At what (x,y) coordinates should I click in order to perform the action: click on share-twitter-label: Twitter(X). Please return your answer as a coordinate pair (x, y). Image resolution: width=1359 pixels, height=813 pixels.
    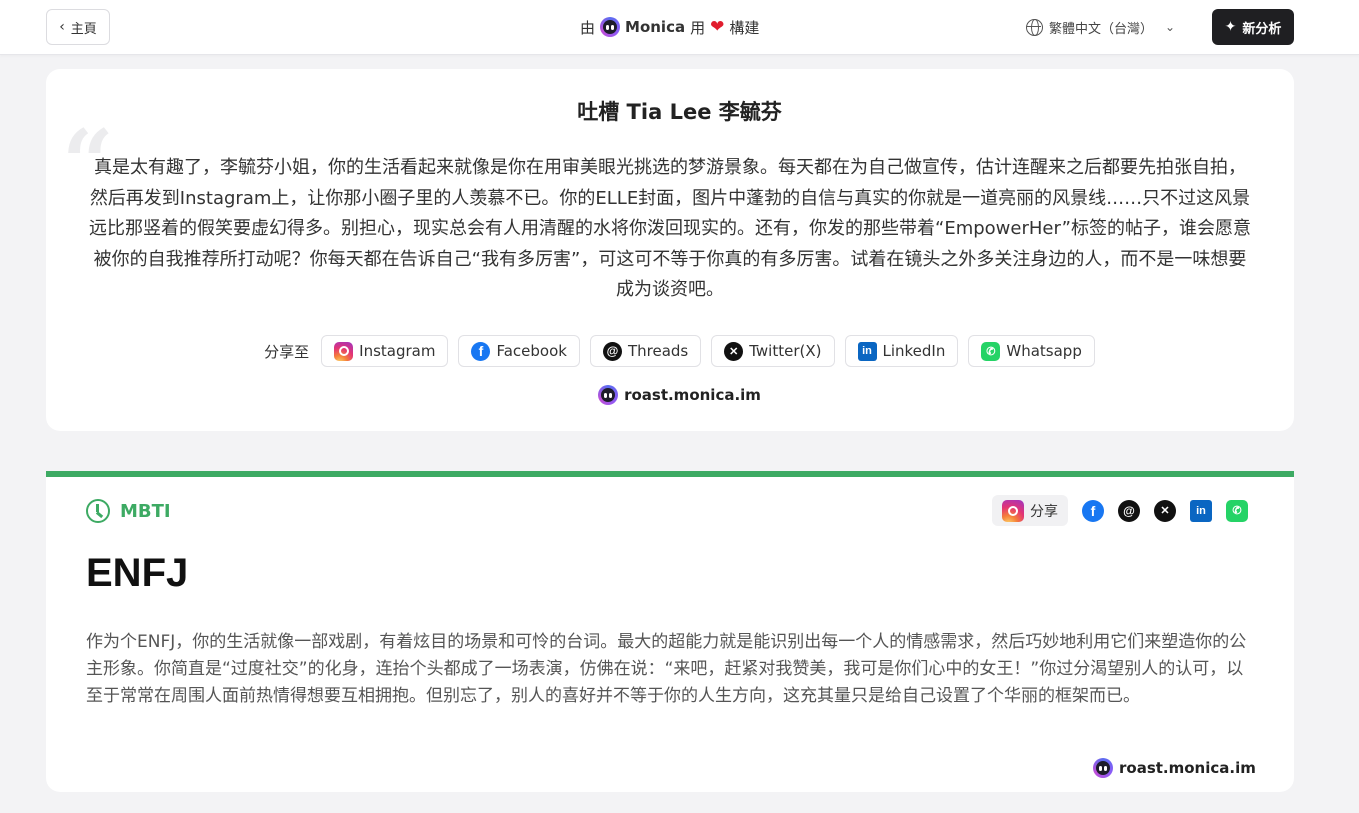
    Looking at the image, I should click on (785, 351).